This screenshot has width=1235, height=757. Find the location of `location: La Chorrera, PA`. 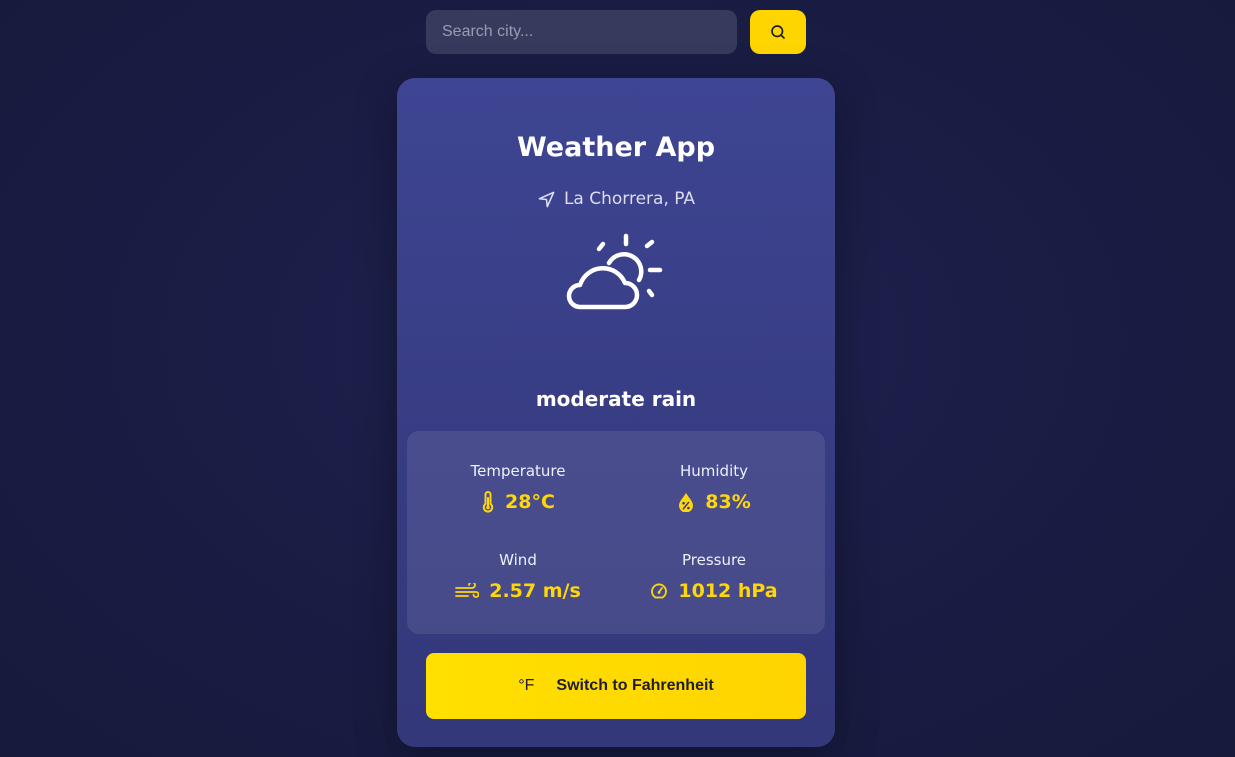

location: La Chorrera, PA is located at coordinates (616, 199).